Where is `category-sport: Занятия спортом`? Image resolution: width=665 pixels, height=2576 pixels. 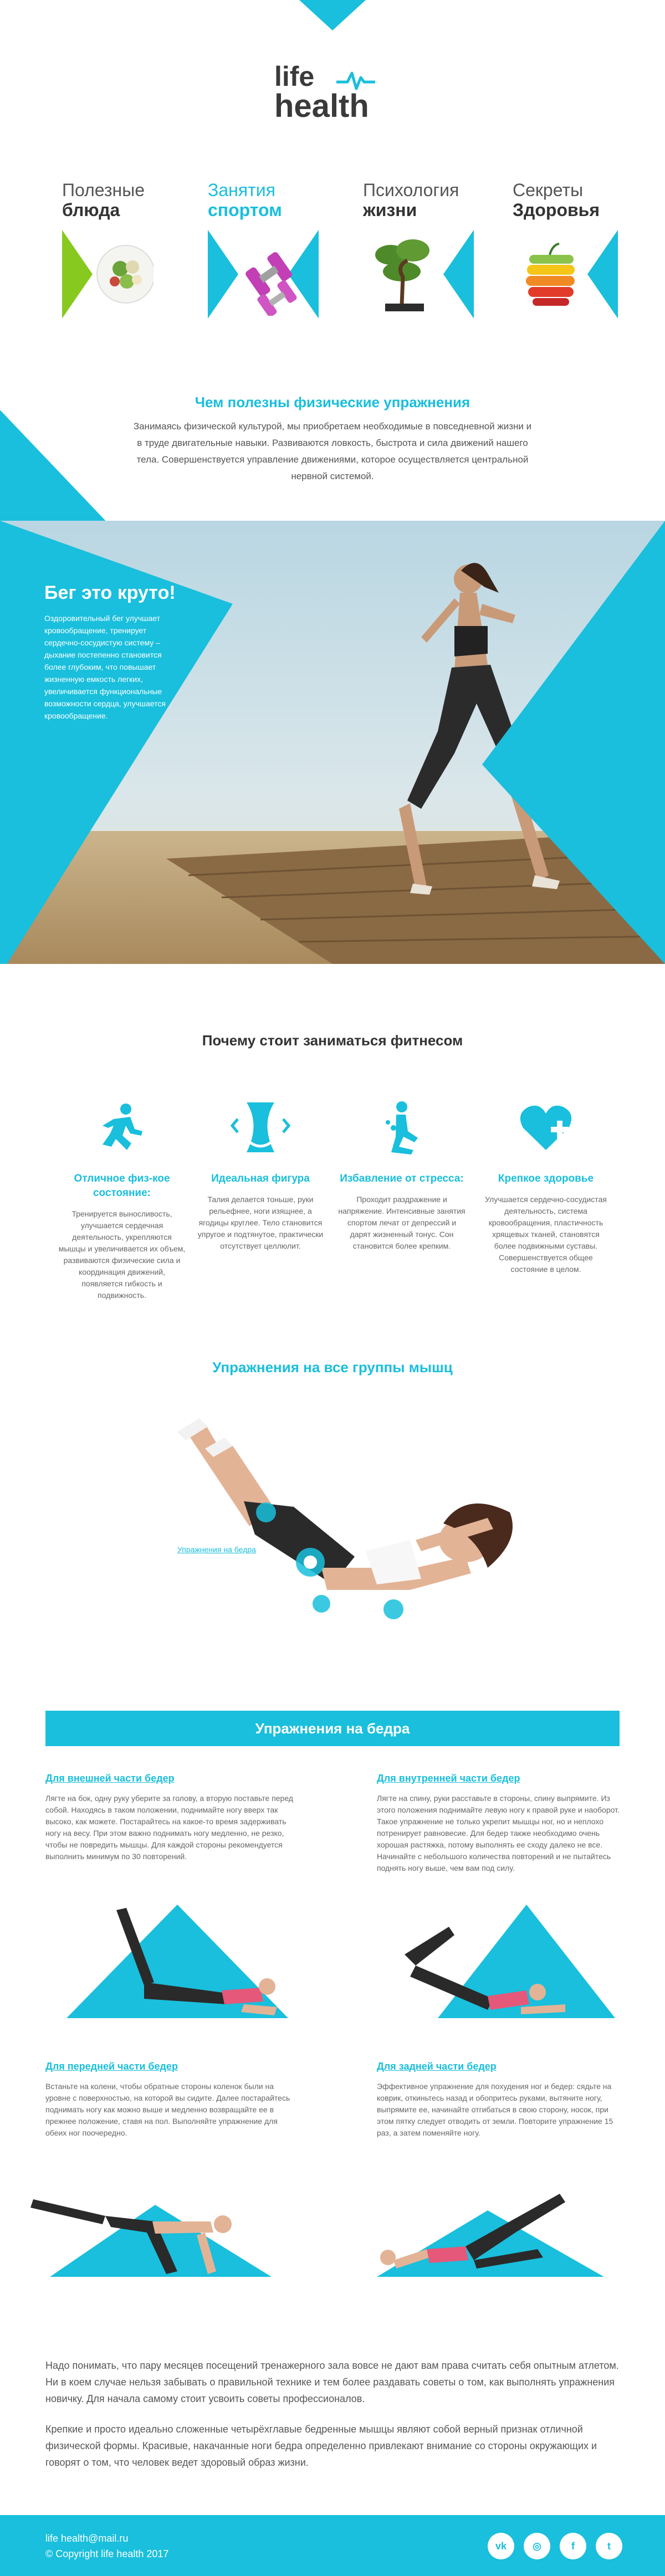 category-sport: Занятия спортом is located at coordinates (263, 249).